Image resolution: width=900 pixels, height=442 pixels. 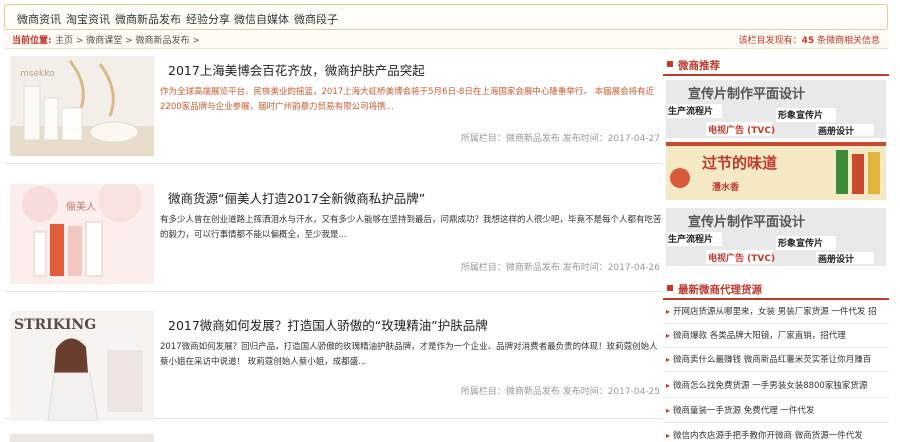 I want to click on list-item: ▸ 微商怎么找免费货源 一手男装女装8800家独家货源, so click(x=776, y=386).